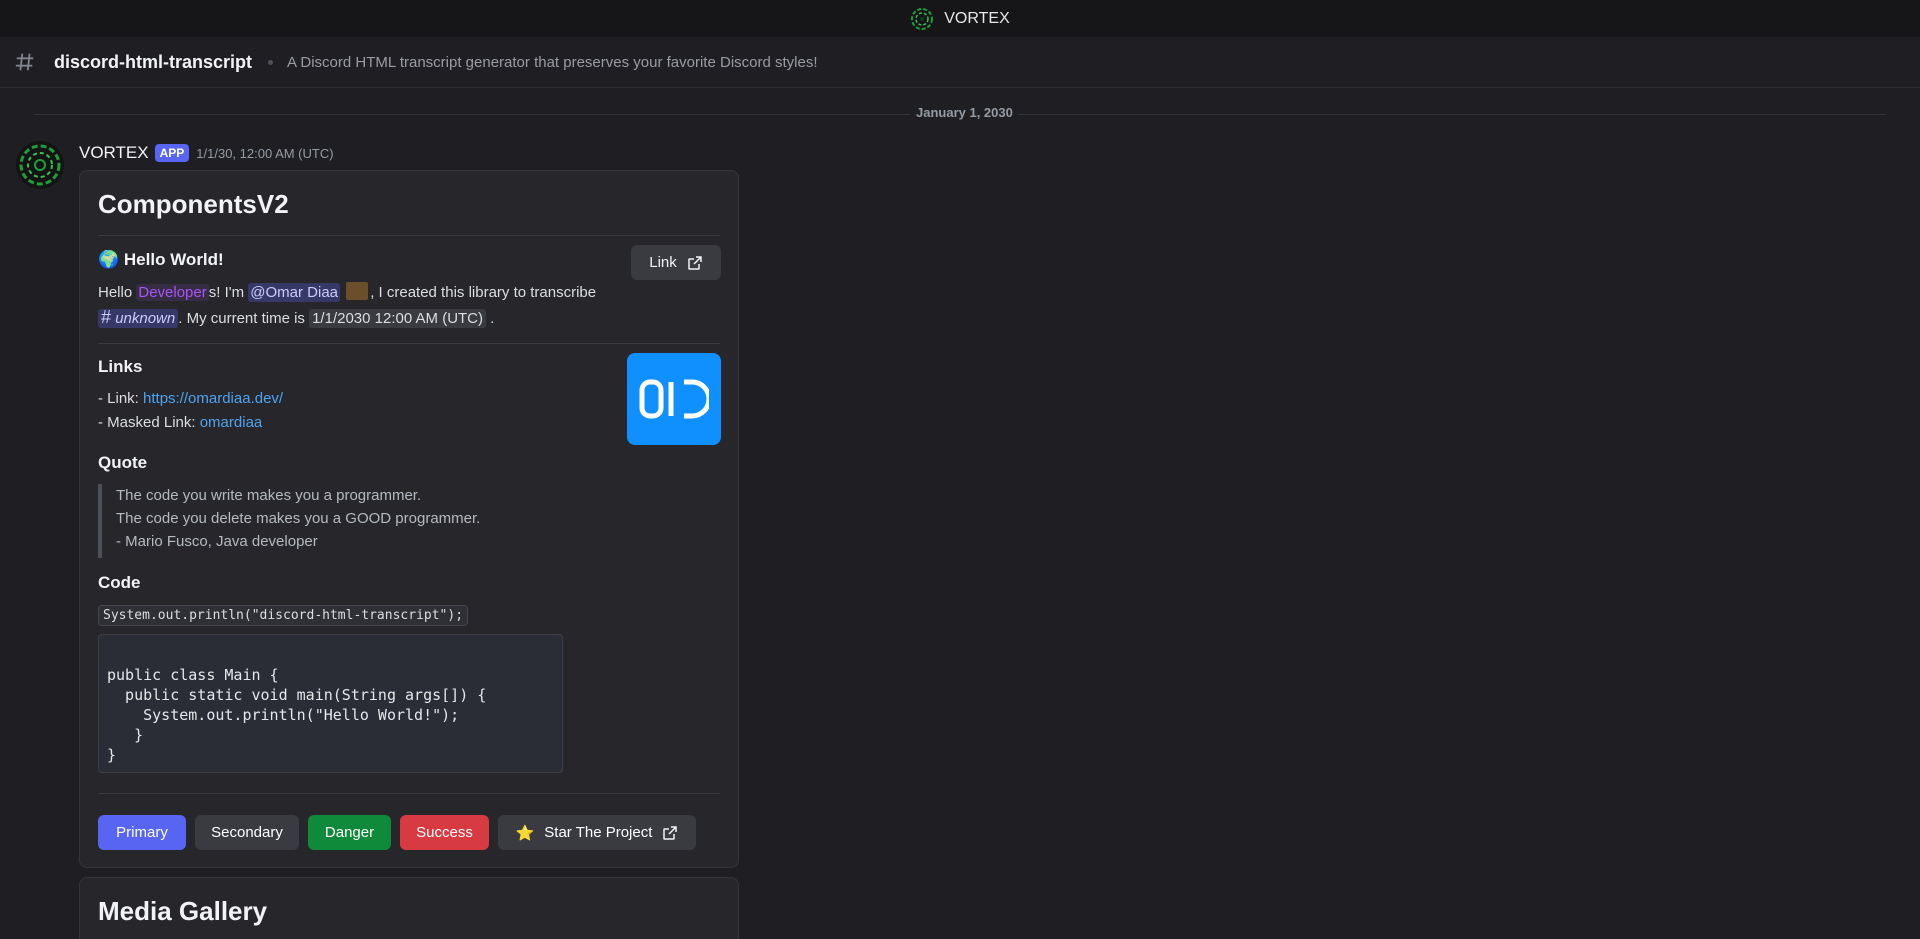 The image size is (1920, 939). I want to click on author-name: VORTEX, so click(114, 153).